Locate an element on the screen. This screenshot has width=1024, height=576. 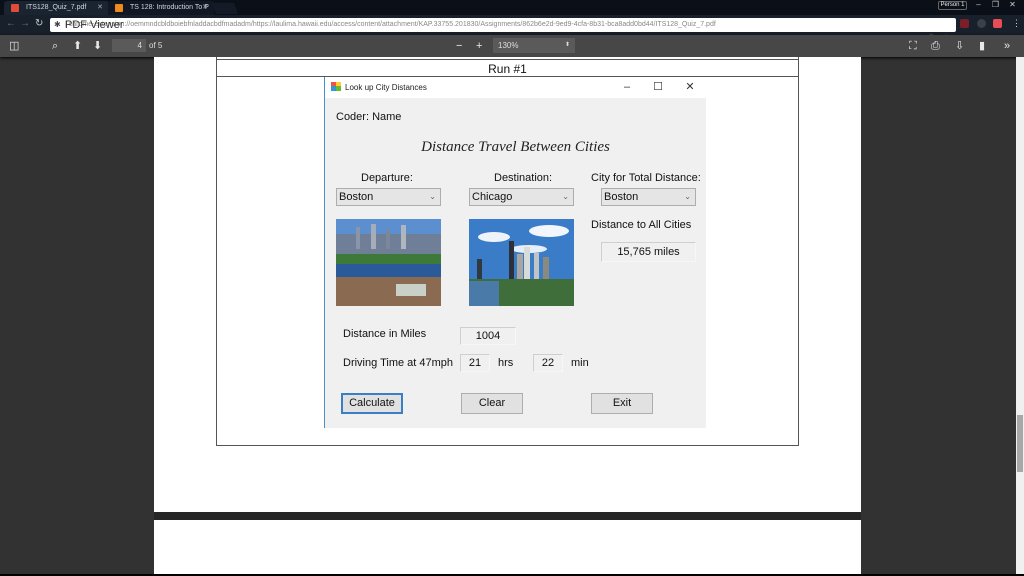
previous-page-icon: ⬆ is located at coordinates (77, 46).